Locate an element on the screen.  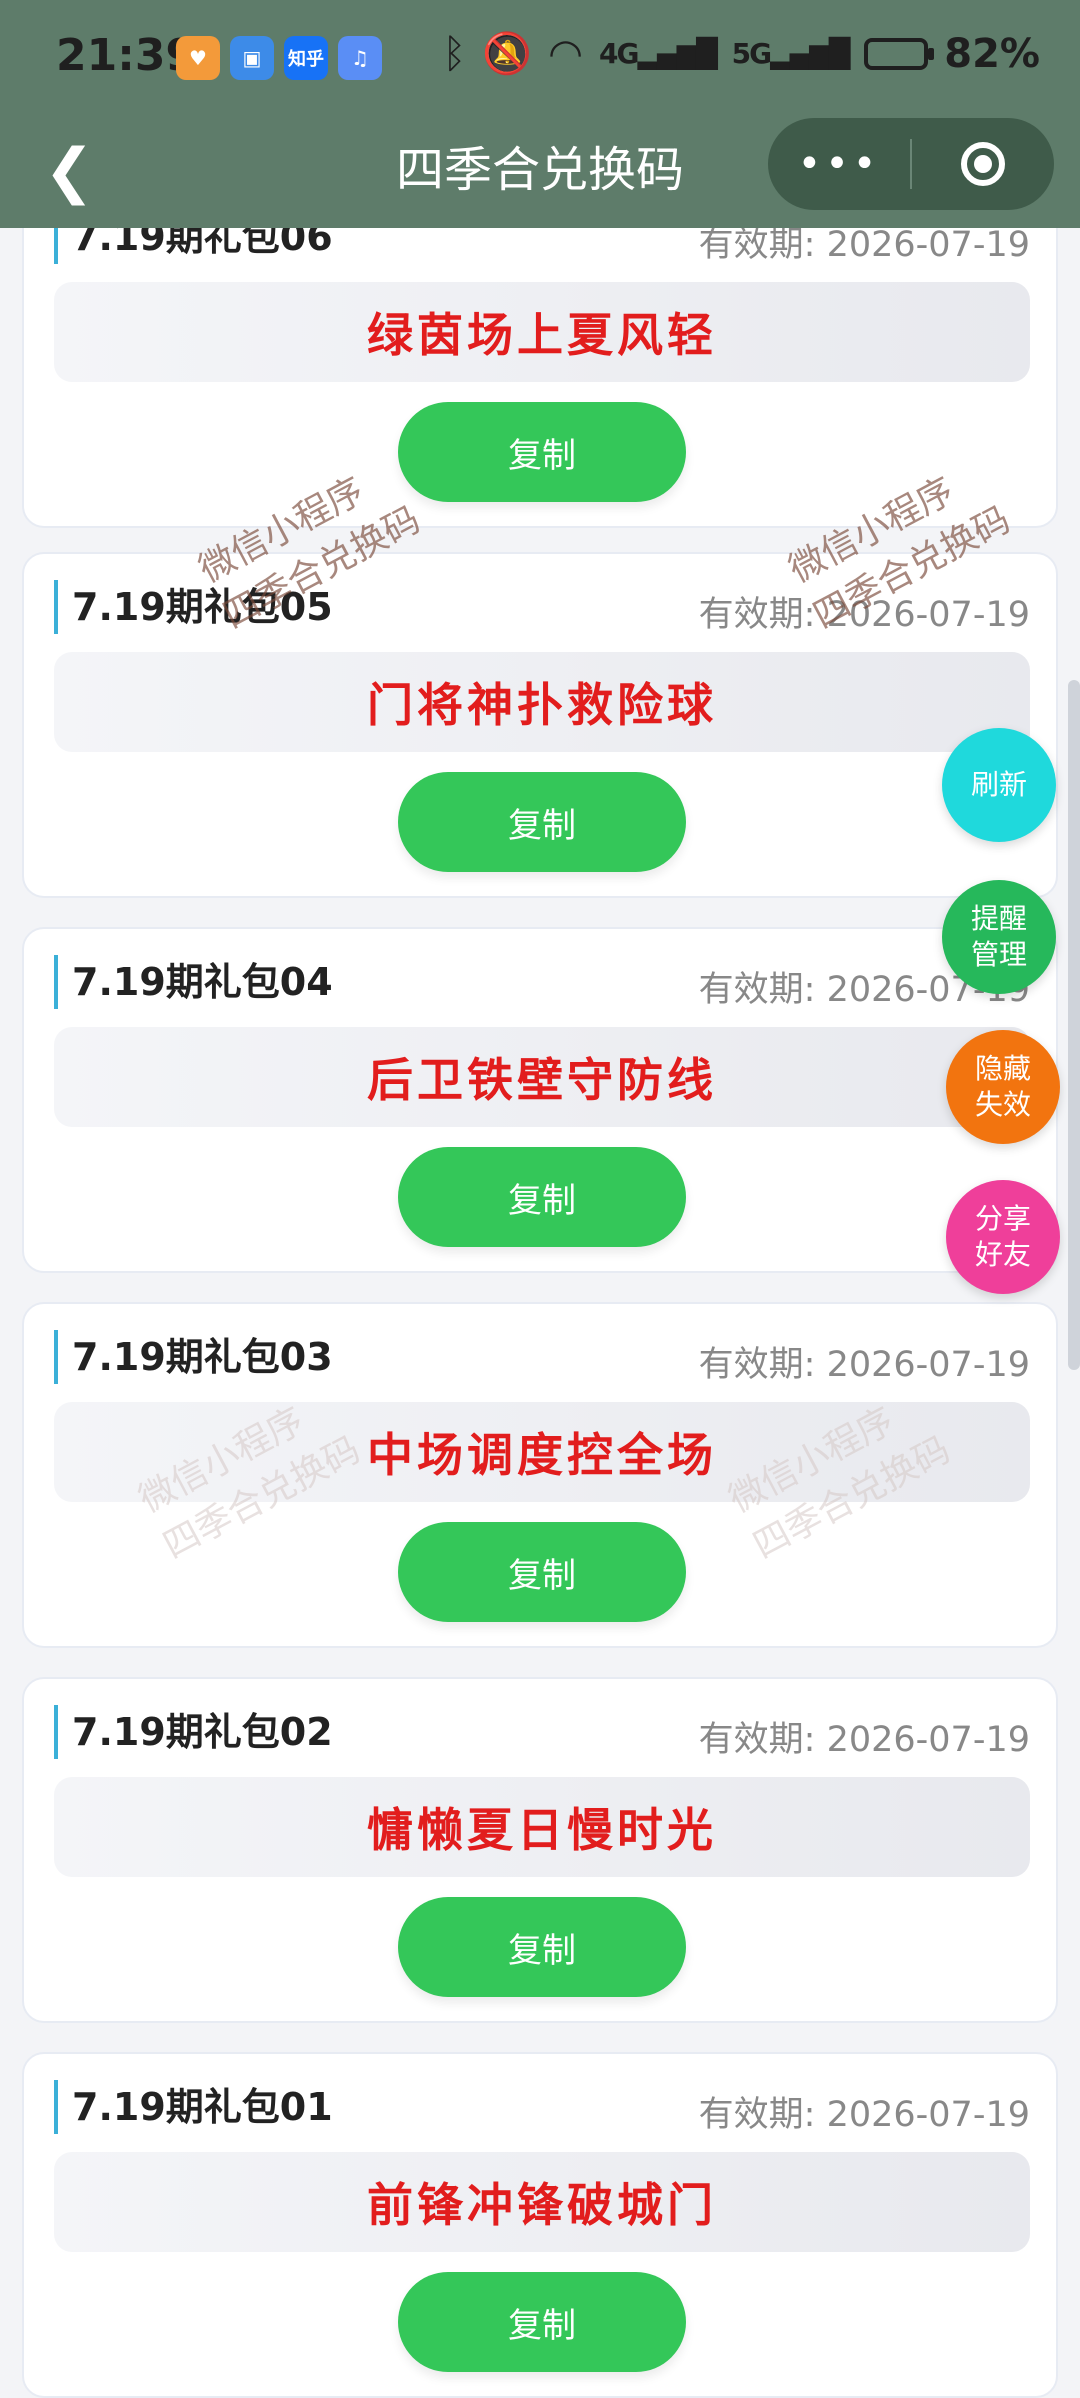
redeem-code: 门将神扑救险球 is located at coordinates (542, 705).